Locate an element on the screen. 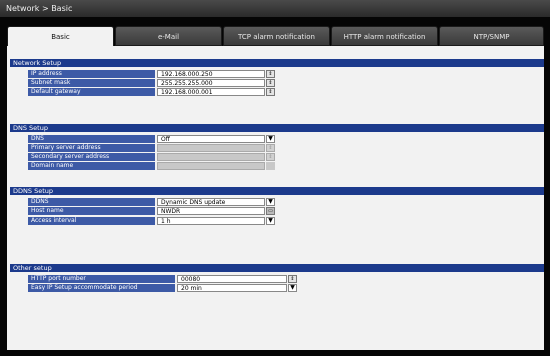 The height and width of the screenshot is (356, 550). default-gateway-spinner-icon: ⇕ is located at coordinates (270, 92).